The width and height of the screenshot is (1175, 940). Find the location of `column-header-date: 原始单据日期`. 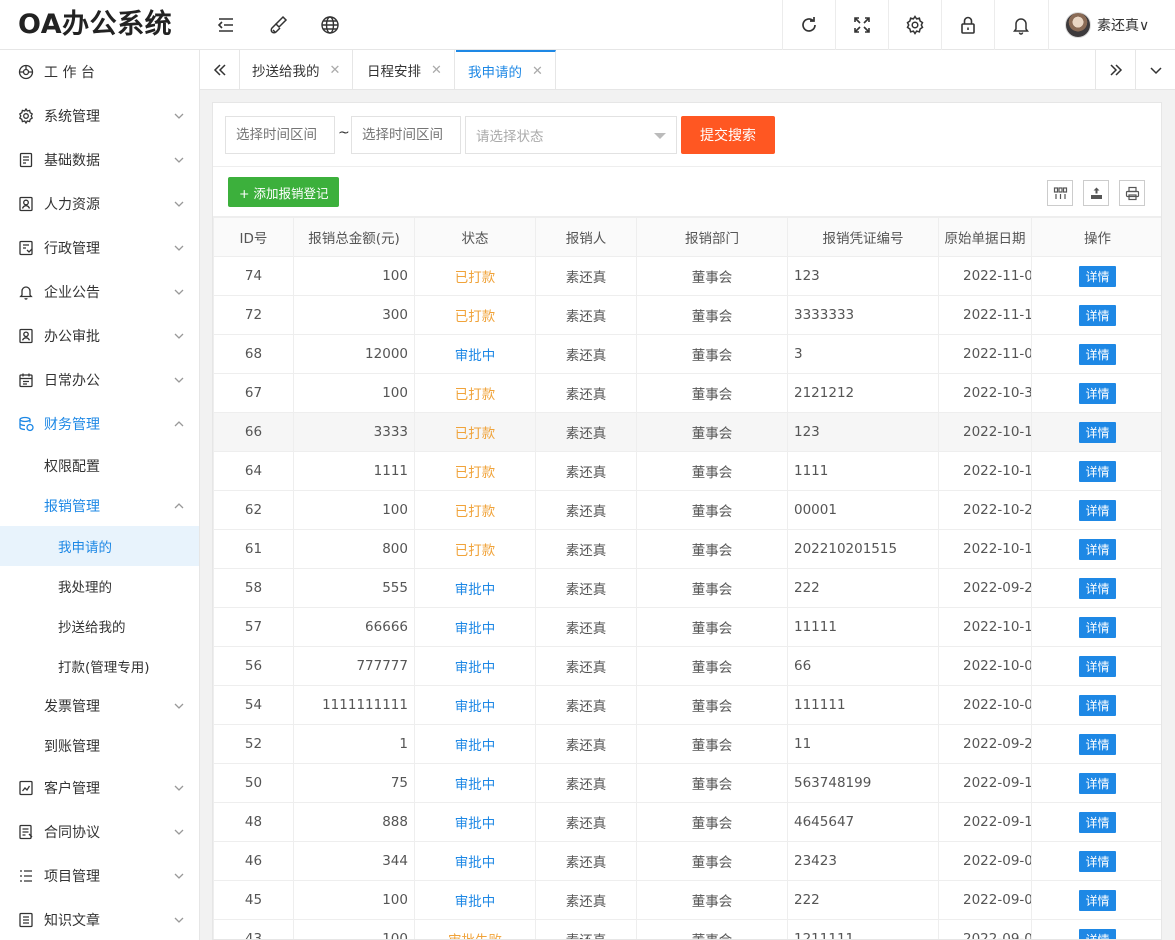

column-header-date: 原始单据日期 is located at coordinates (985, 237).